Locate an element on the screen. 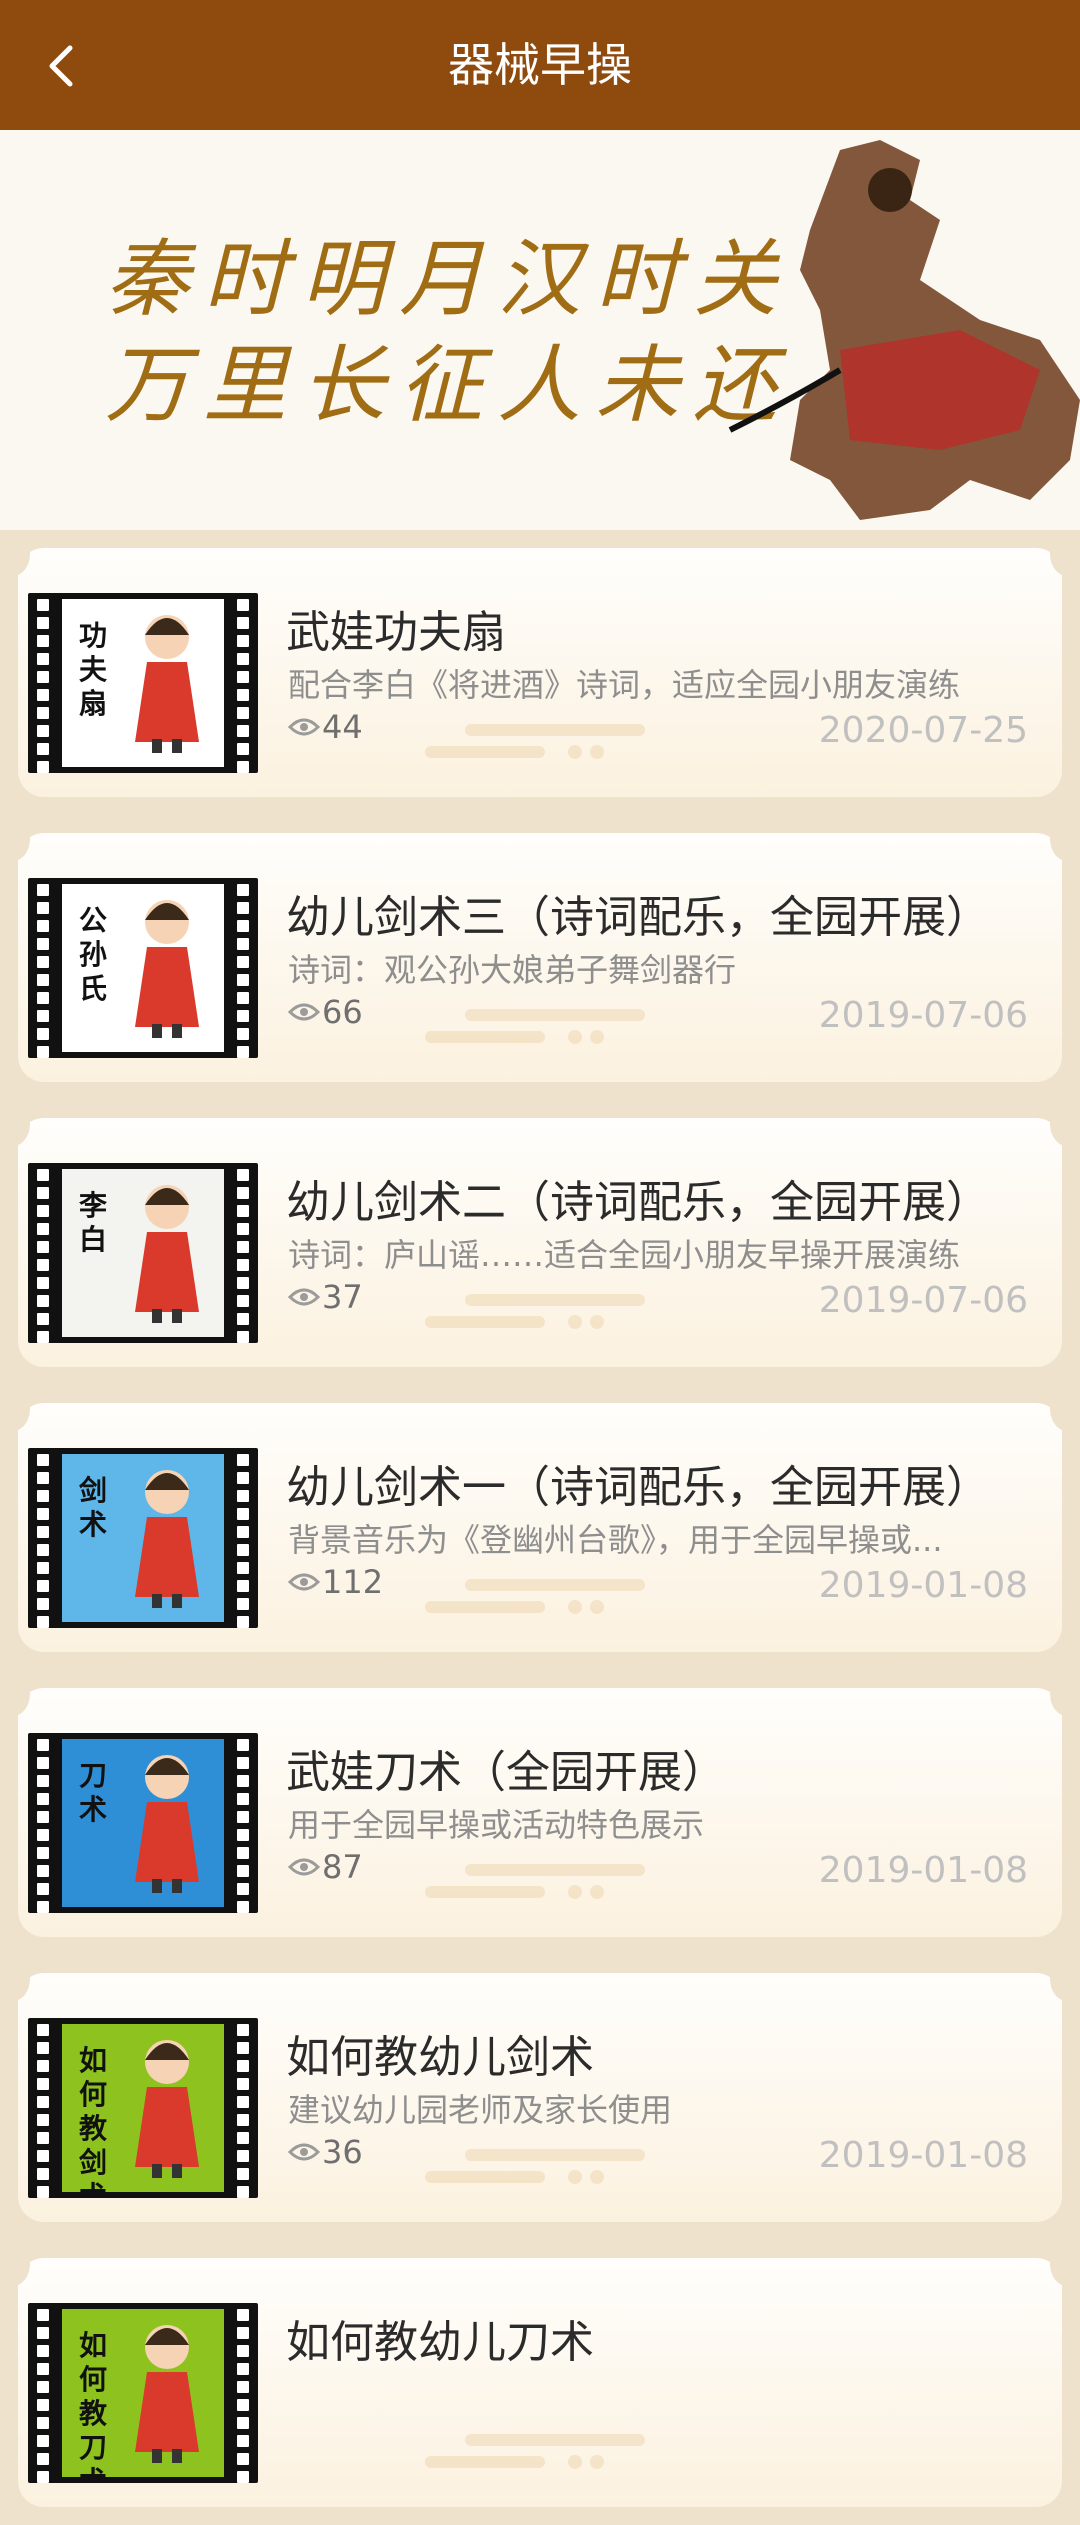 The width and height of the screenshot is (1080, 2525). thumbnail-text: 如何教刀术 is located at coordinates (92, 2403).